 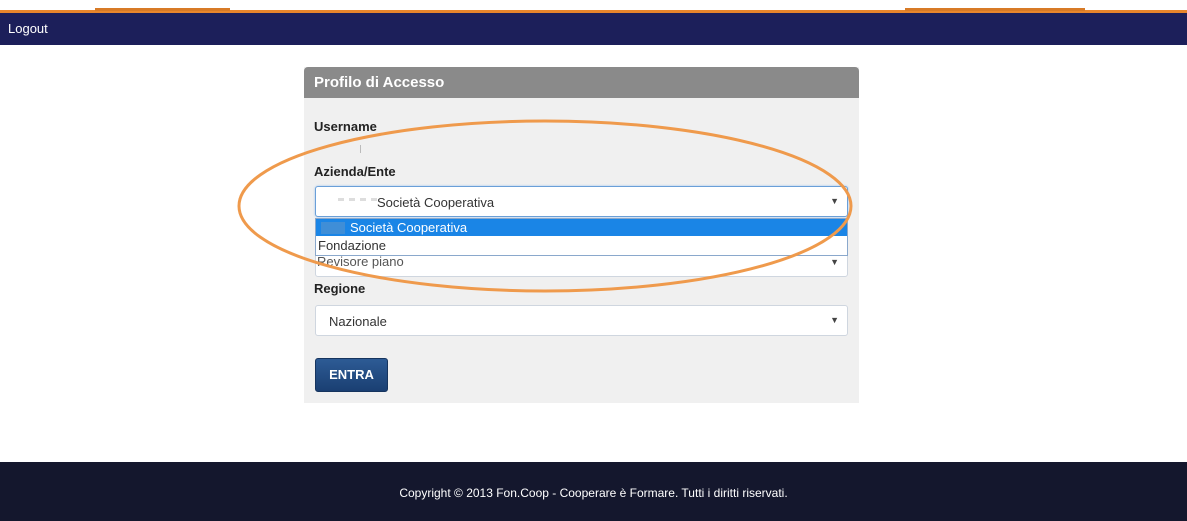 I want to click on azienda-select: Società Cooperativa ▼, so click(x=581, y=201).